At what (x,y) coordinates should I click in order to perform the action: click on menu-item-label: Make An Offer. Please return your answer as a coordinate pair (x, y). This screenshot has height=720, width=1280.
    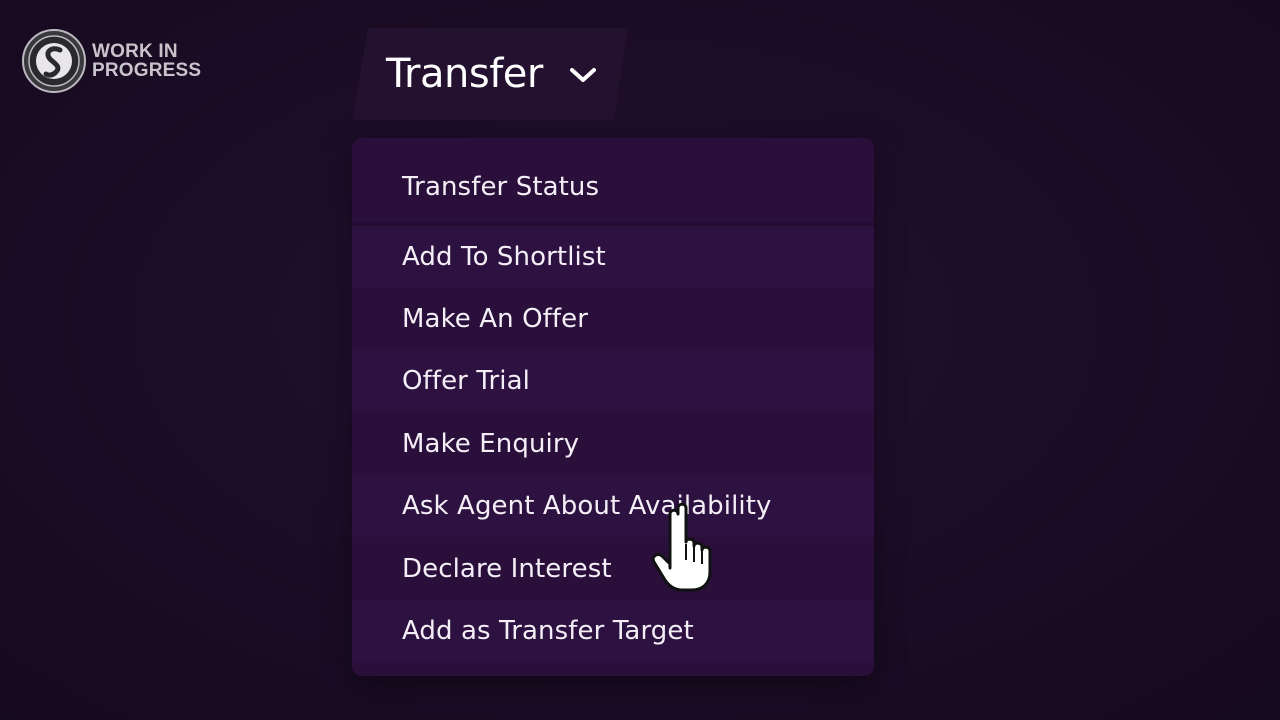
    Looking at the image, I should click on (495, 319).